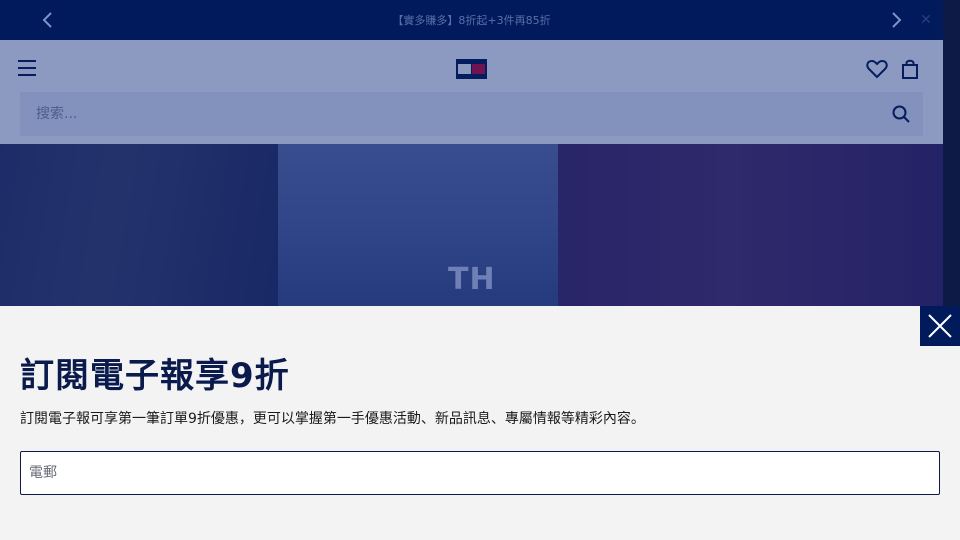 This screenshot has height=540, width=960. What do you see at coordinates (896, 20) in the screenshot?
I see `chevron-right-icon` at bounding box center [896, 20].